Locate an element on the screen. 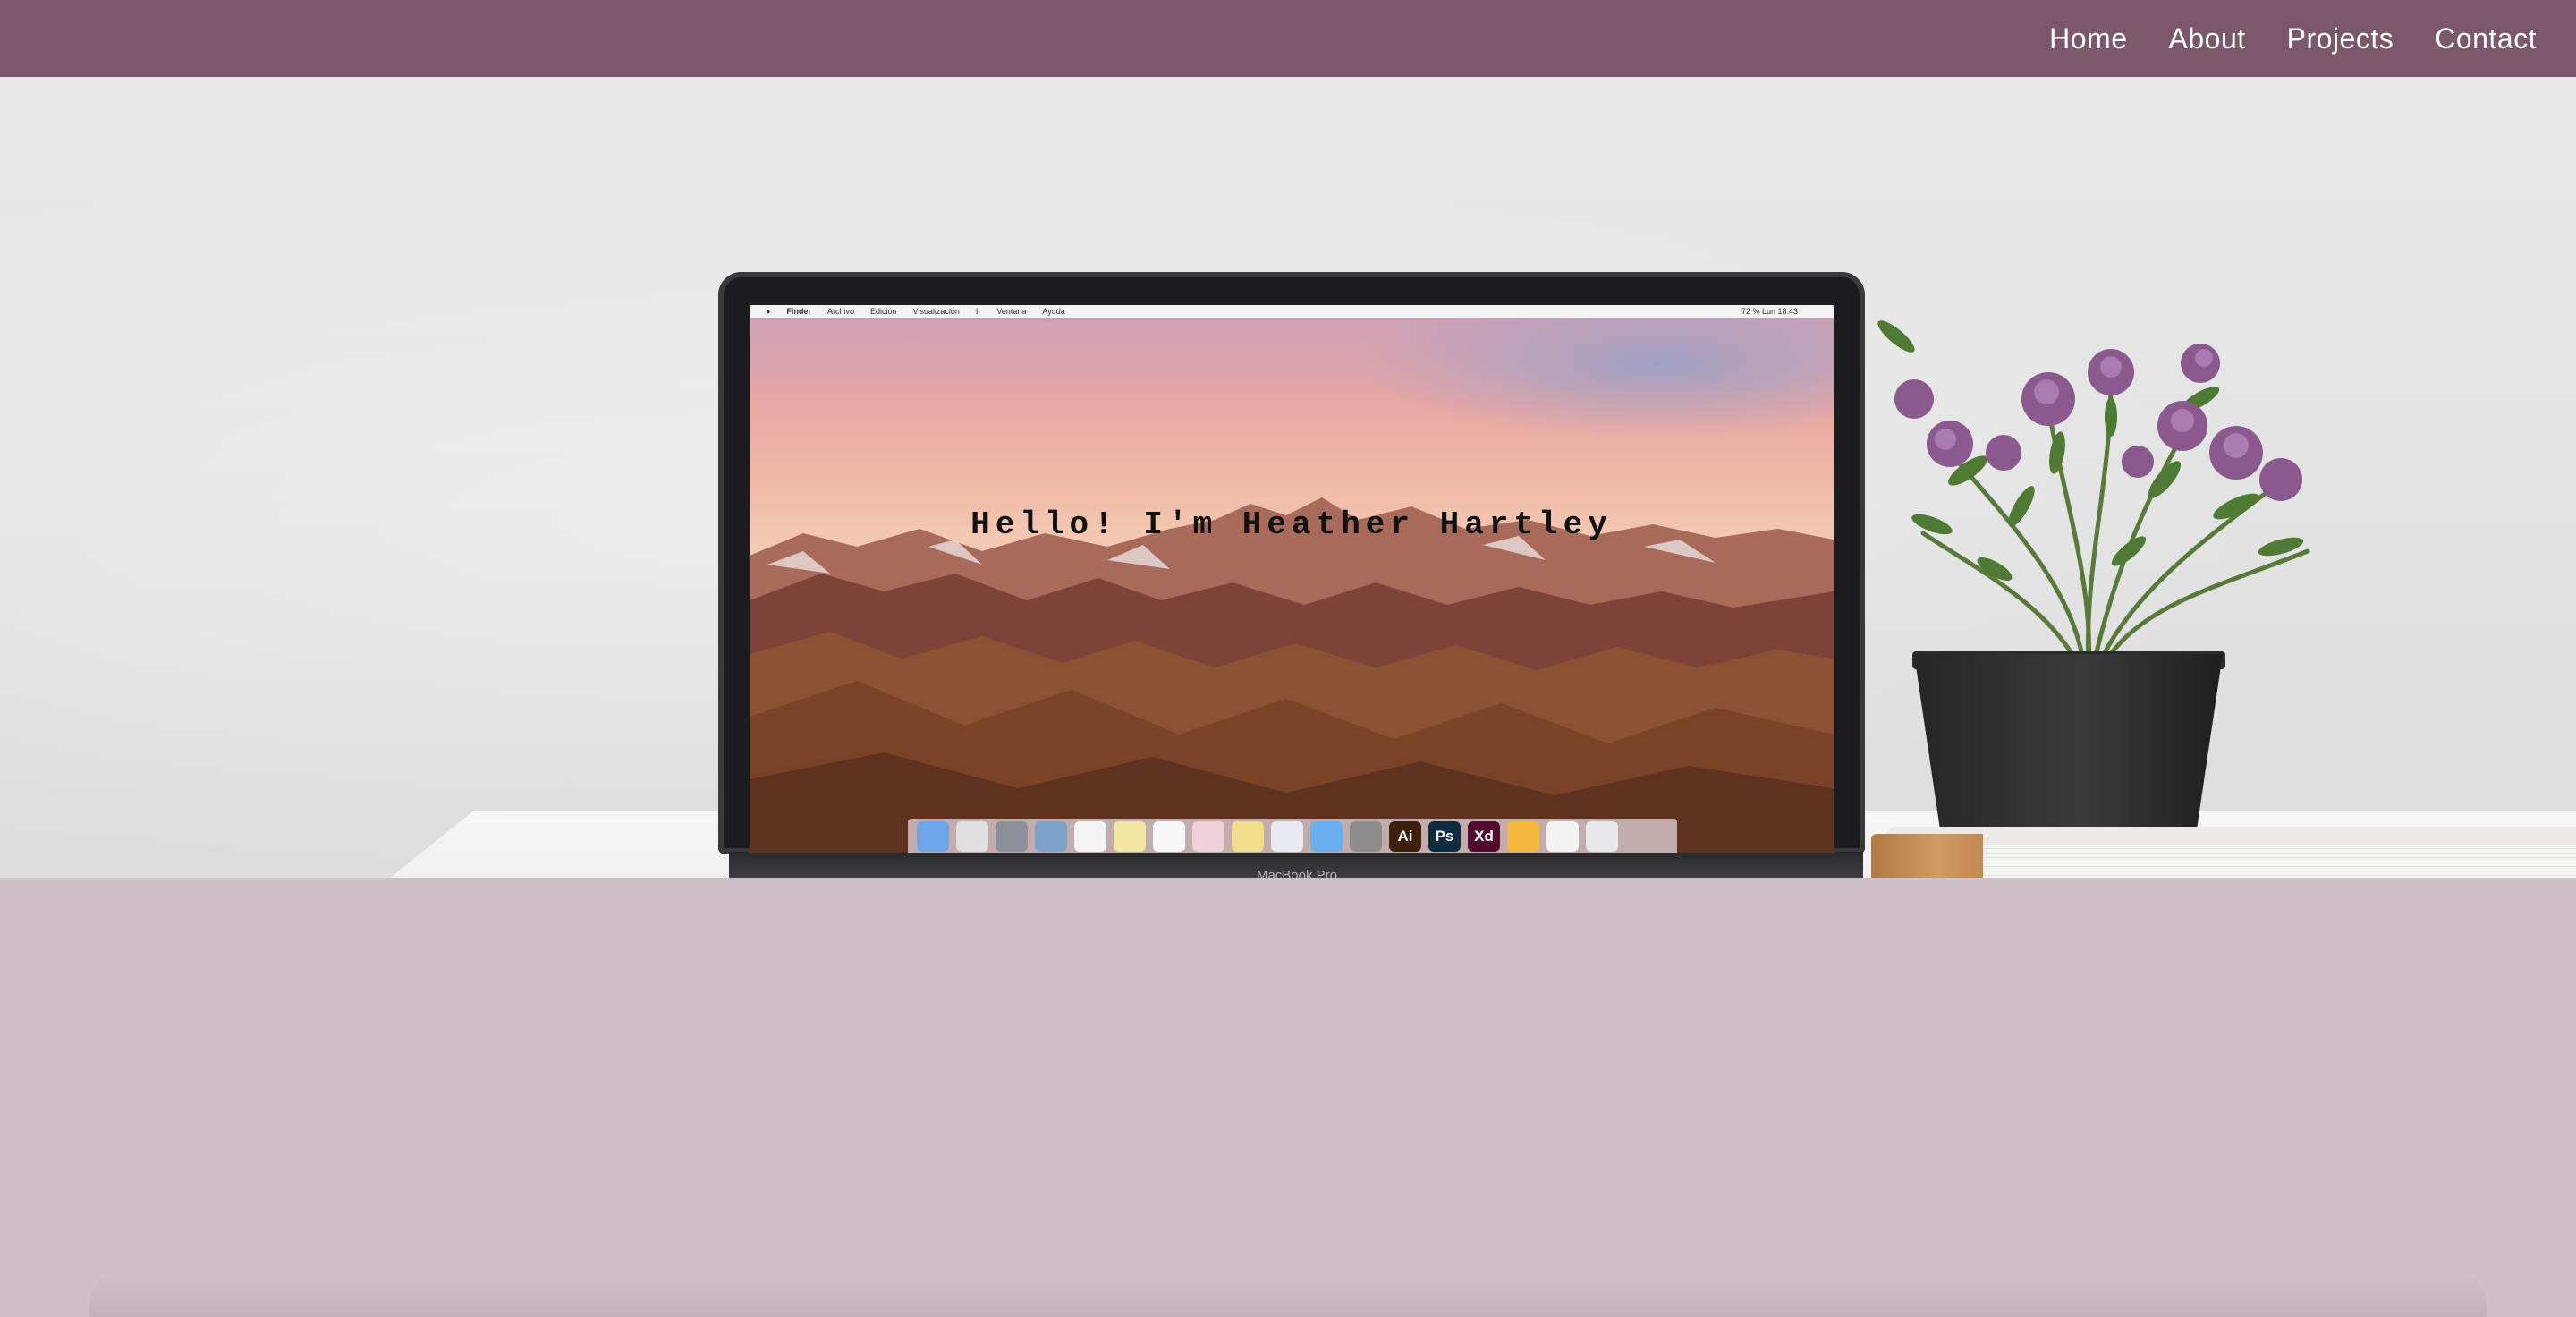  chrome-icon is located at coordinates (972, 836).